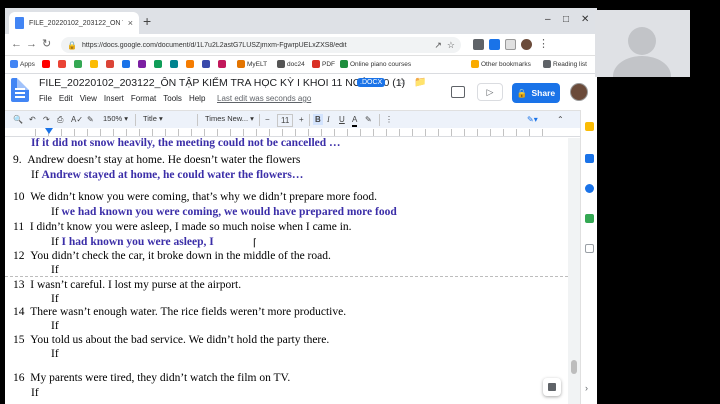  What do you see at coordinates (526, 44) in the screenshot?
I see `profile-avatar` at bounding box center [526, 44].